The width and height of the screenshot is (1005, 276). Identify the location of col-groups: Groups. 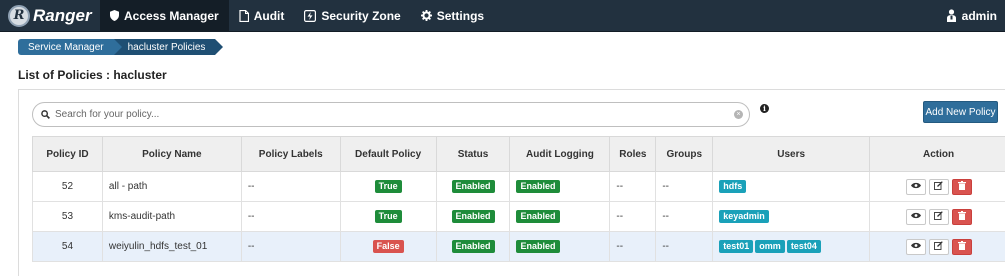
(684, 154).